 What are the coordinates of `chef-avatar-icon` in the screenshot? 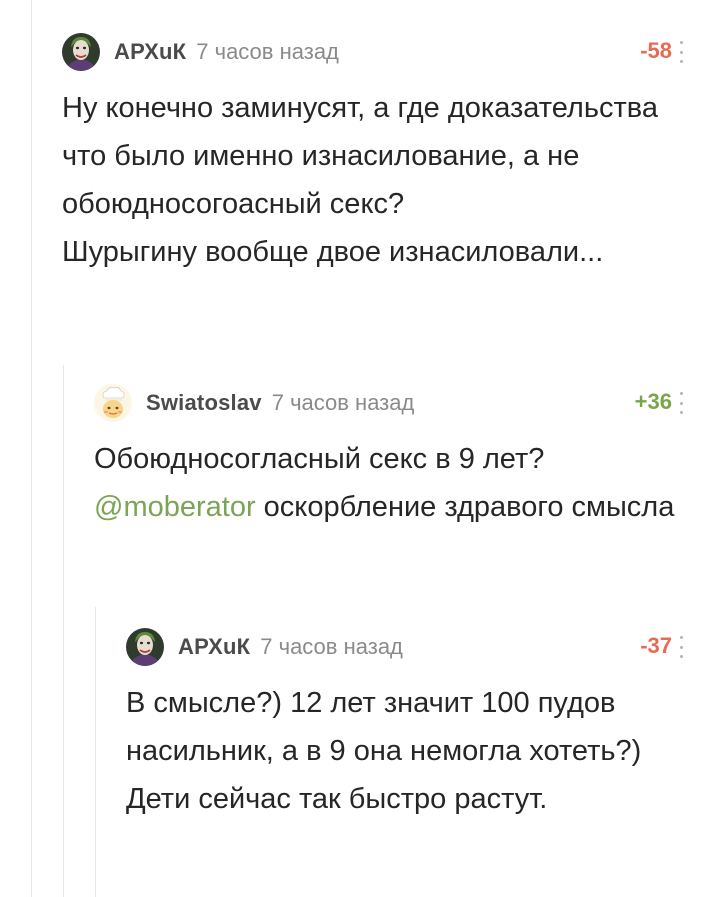 It's located at (113, 403).